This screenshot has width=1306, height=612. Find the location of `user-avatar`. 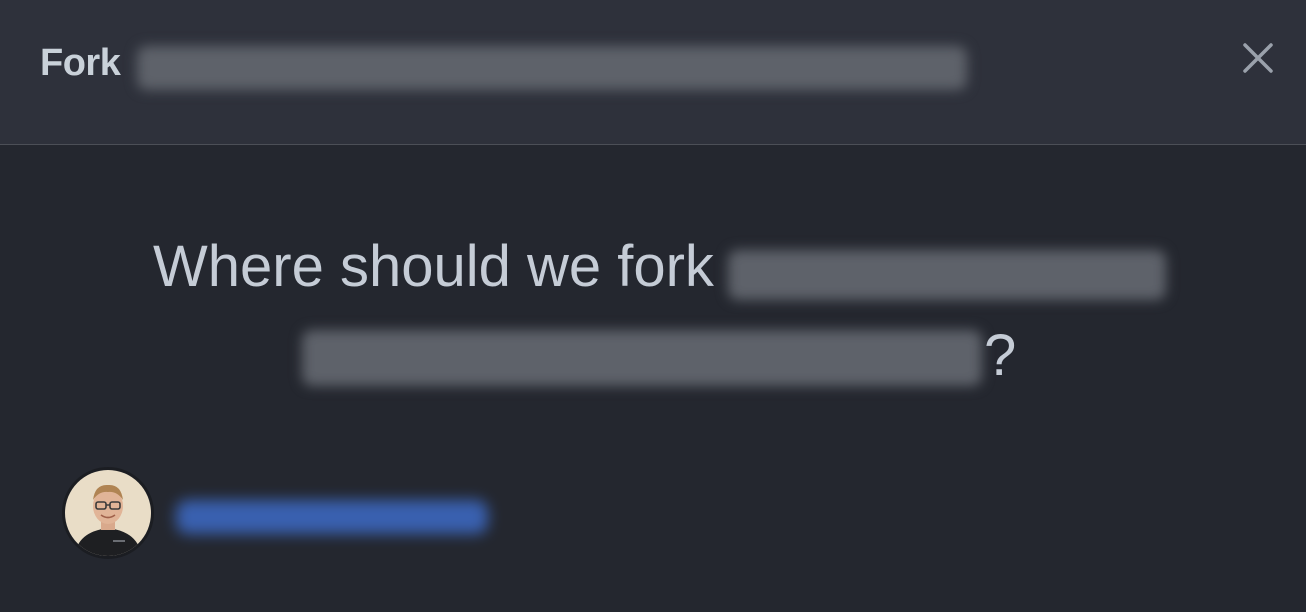

user-avatar is located at coordinates (108, 513).